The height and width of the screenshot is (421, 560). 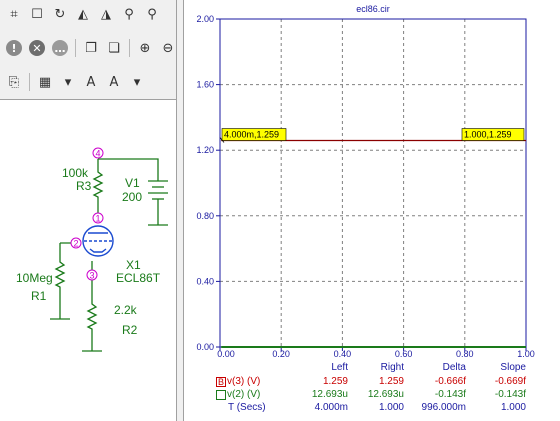 What do you see at coordinates (391, 407) in the screenshot?
I see `readout-right-value: 1.000` at bounding box center [391, 407].